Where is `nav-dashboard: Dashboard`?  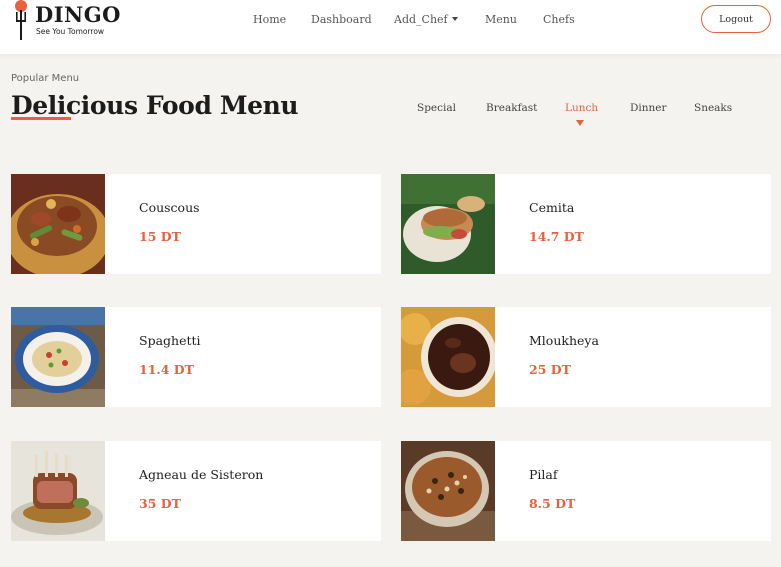 nav-dashboard: Dashboard is located at coordinates (341, 19).